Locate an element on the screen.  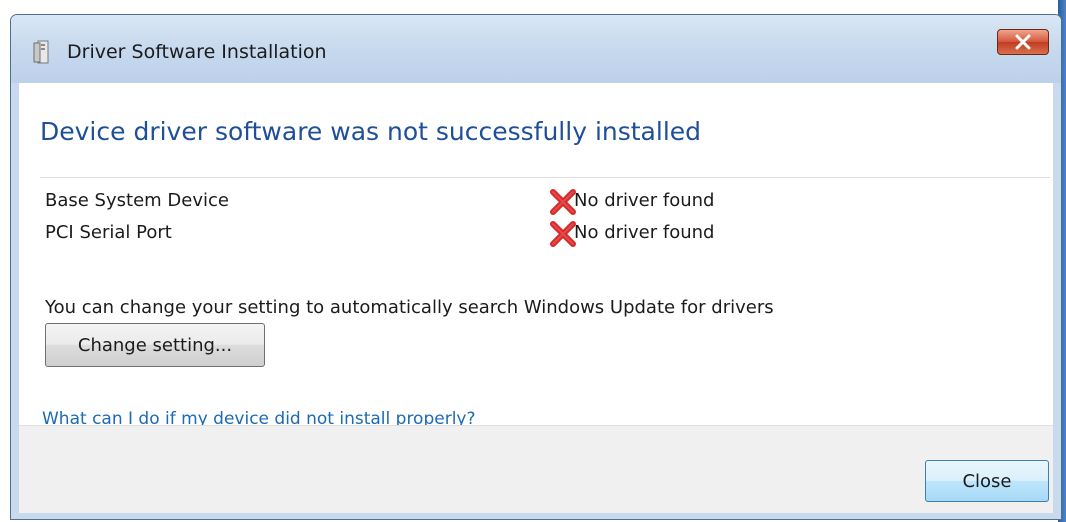
device-name: PCI Serial Port is located at coordinates (108, 232).